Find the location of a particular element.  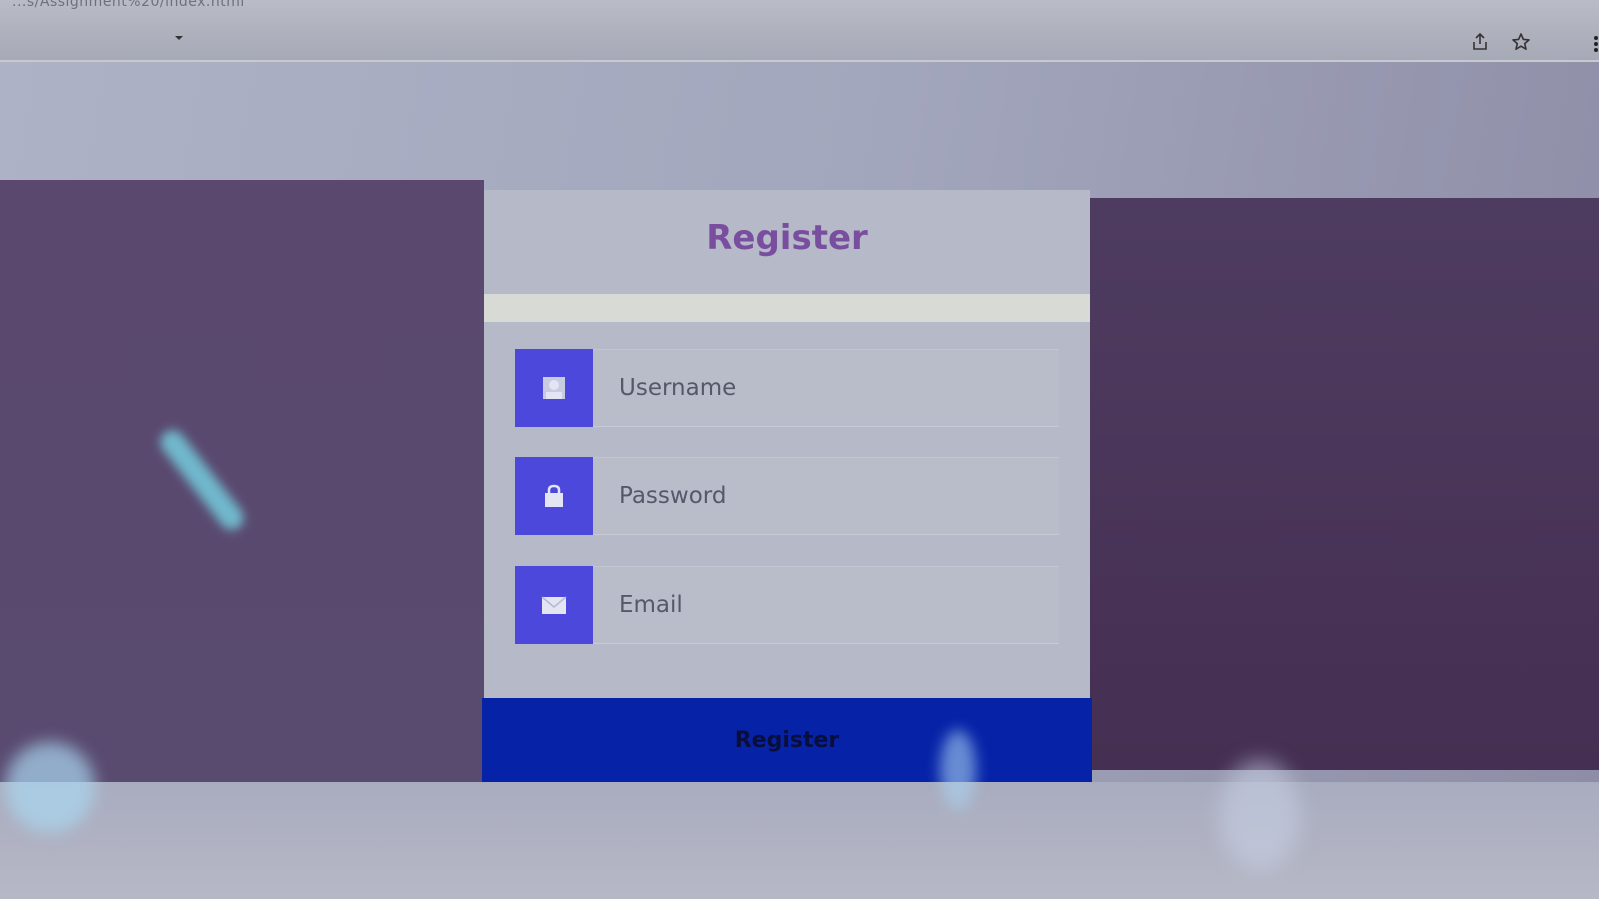

browser-toolbar: ...s/Assignment%20/index.html is located at coordinates (799, 31).